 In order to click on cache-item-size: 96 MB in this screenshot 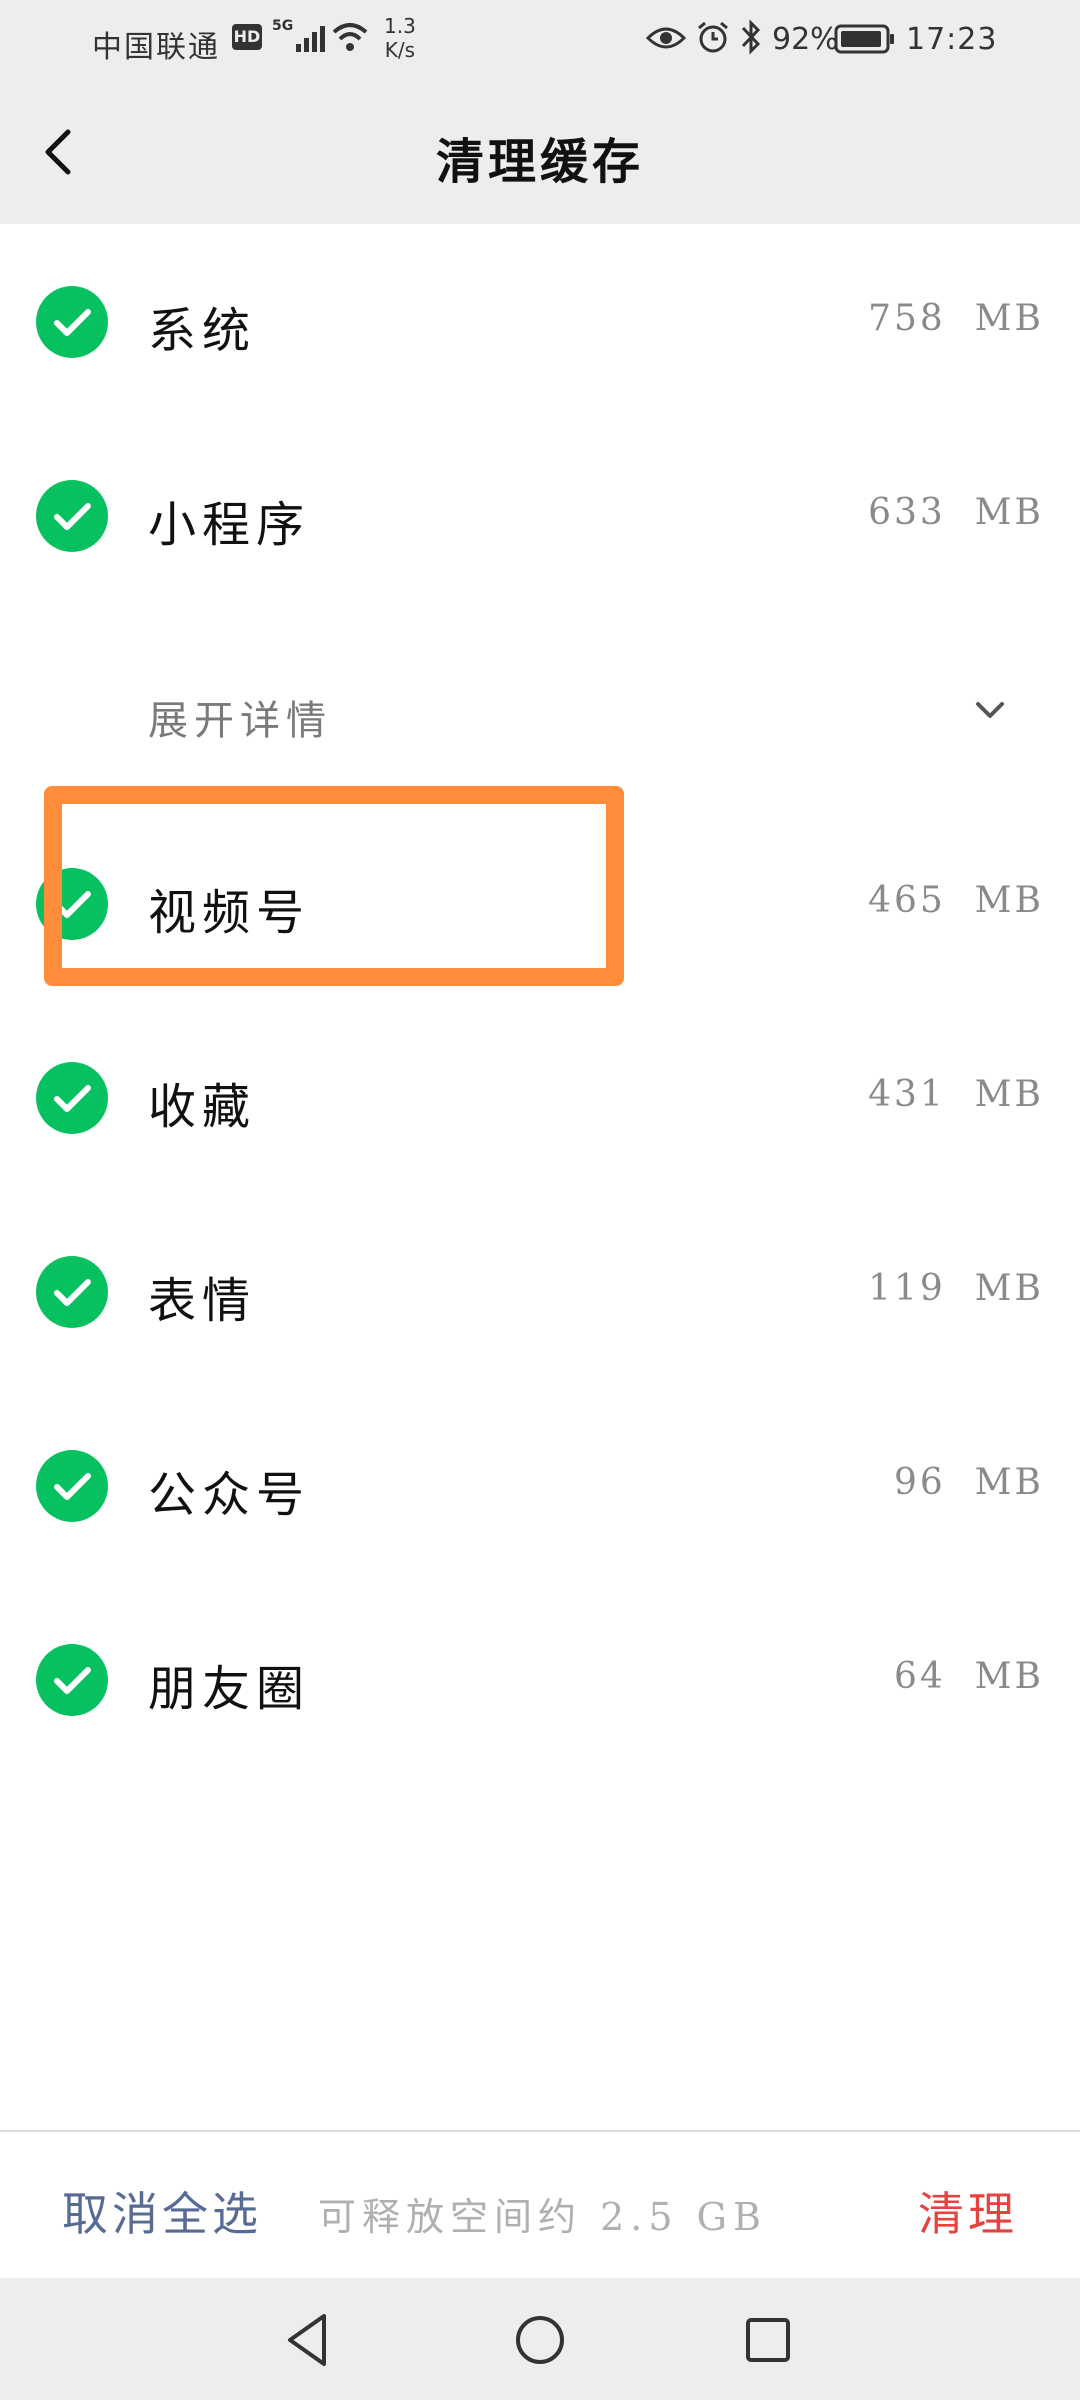, I will do `click(968, 1482)`.